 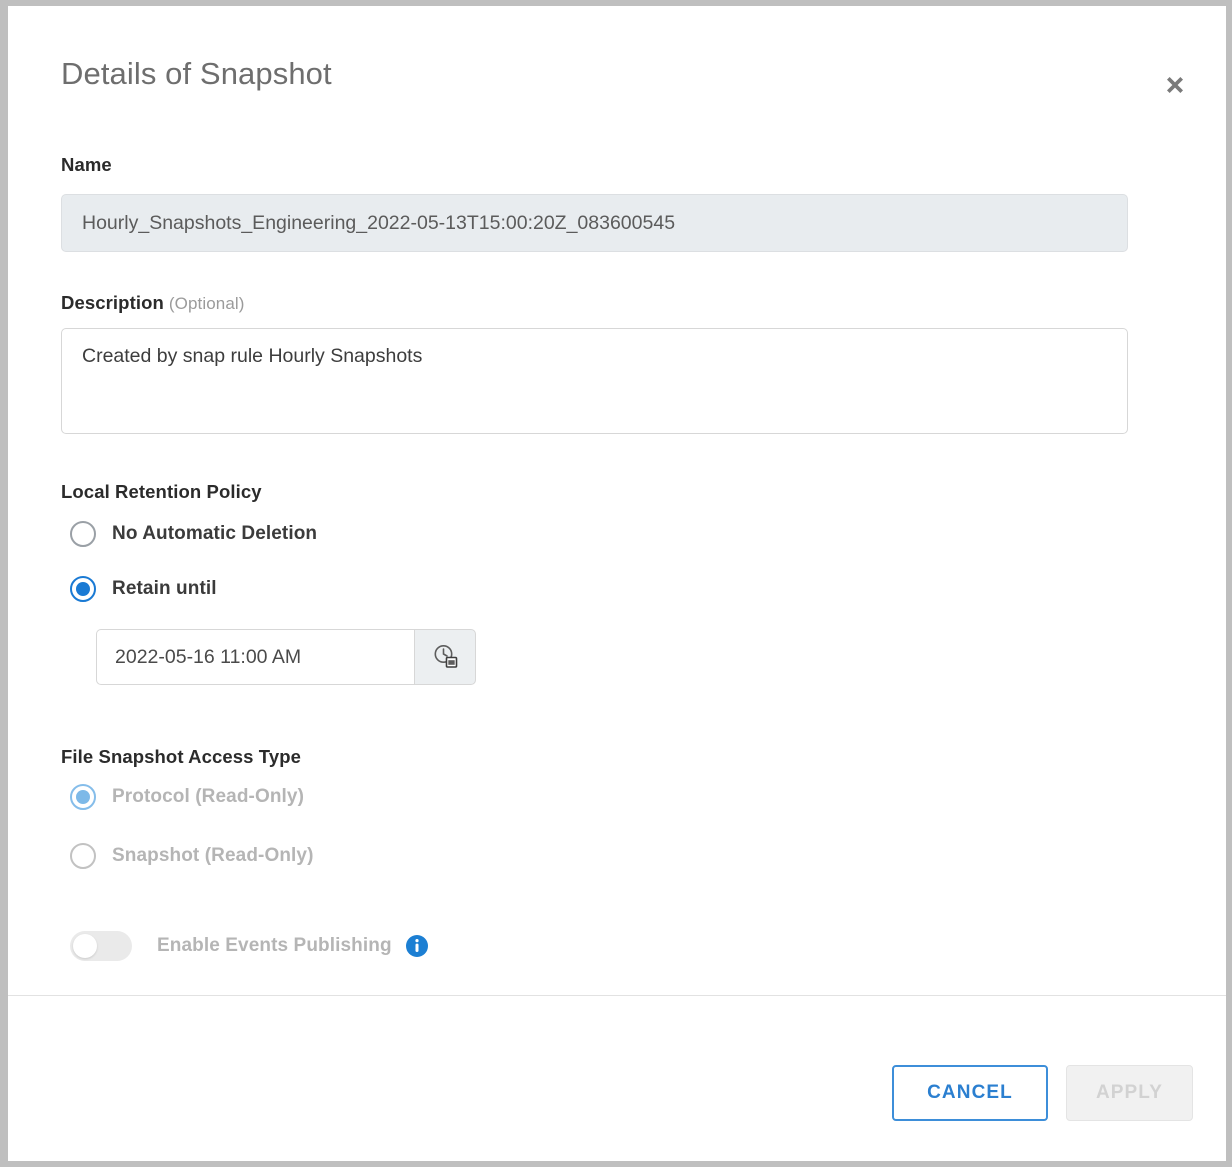 I want to click on calendar-clock-icon, so click(x=445, y=657).